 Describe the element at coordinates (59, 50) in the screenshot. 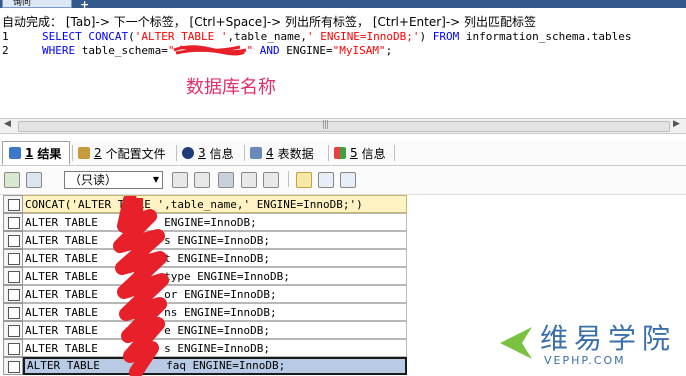

I see `sql-keyword: WHERE` at that location.